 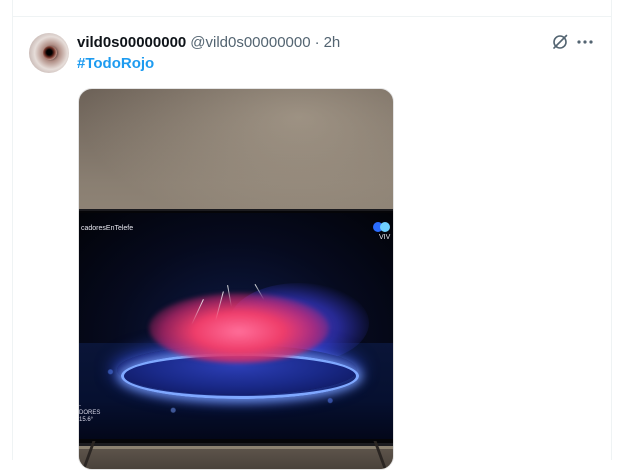 I want to click on user-handle: @vild0s00000000, so click(x=250, y=42).